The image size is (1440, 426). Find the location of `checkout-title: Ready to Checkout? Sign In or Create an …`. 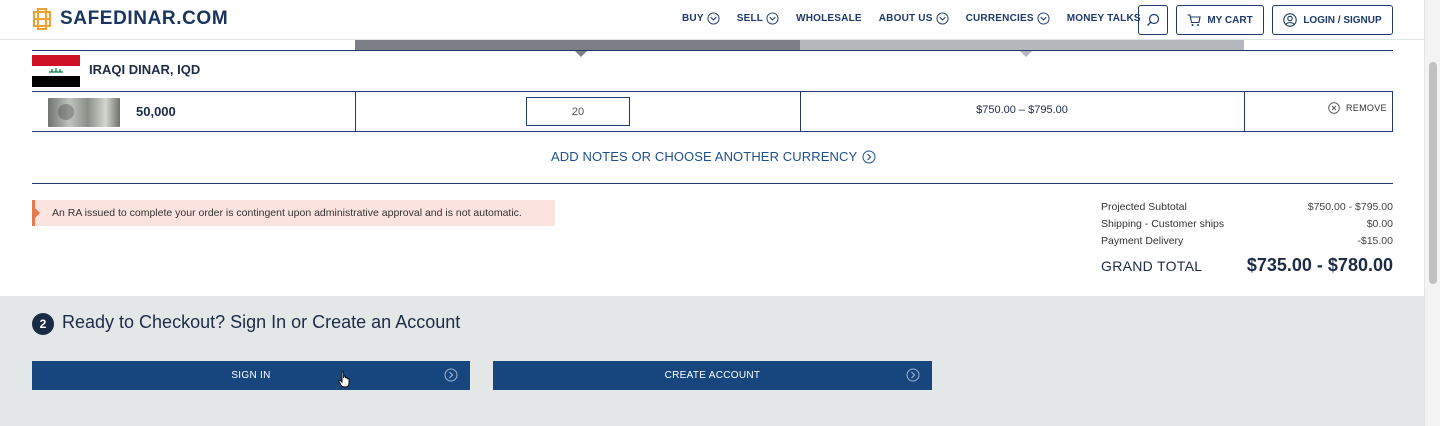

checkout-title: Ready to Checkout? Sign In or Create an … is located at coordinates (261, 322).